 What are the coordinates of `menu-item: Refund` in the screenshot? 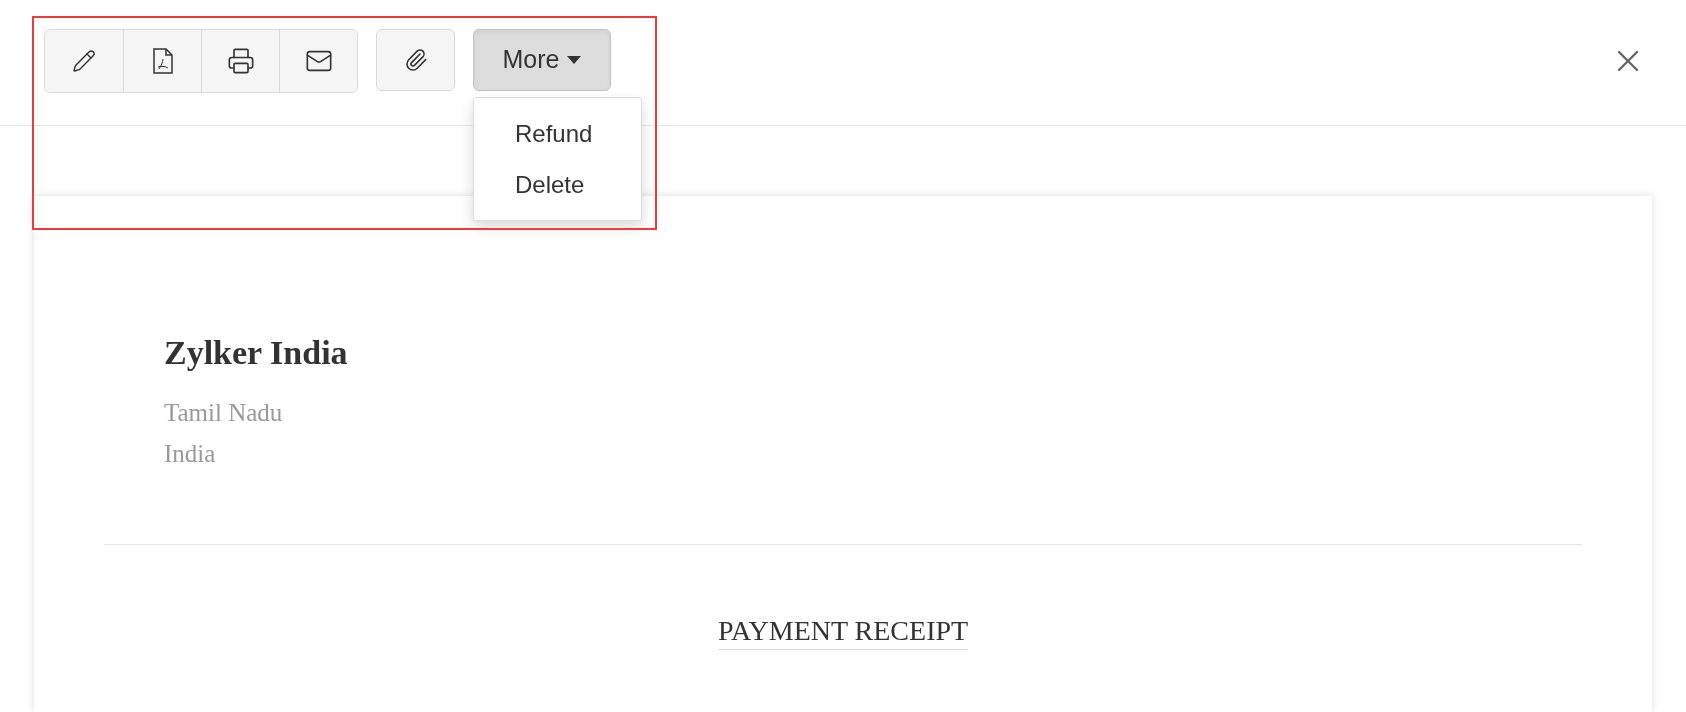 It's located at (557, 133).